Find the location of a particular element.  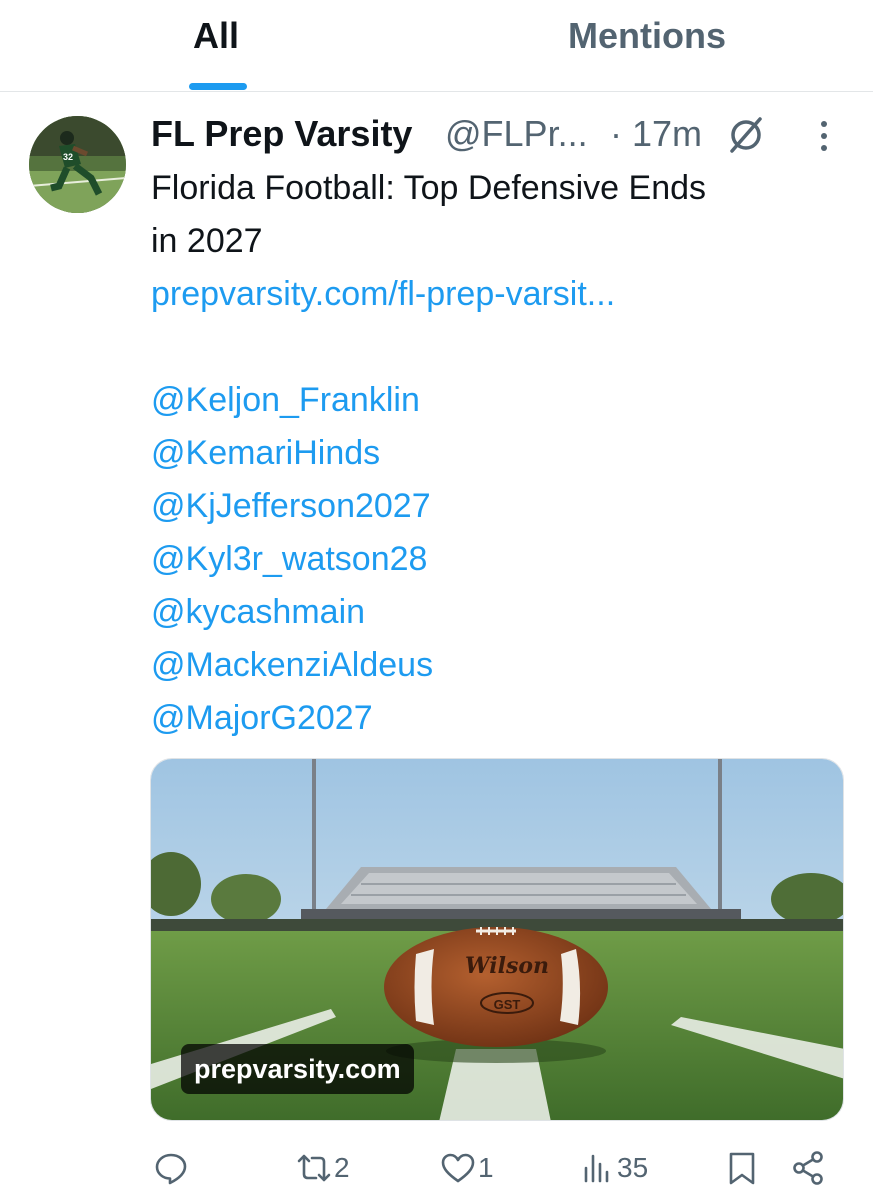

repost-count: 2 is located at coordinates (342, 1167).